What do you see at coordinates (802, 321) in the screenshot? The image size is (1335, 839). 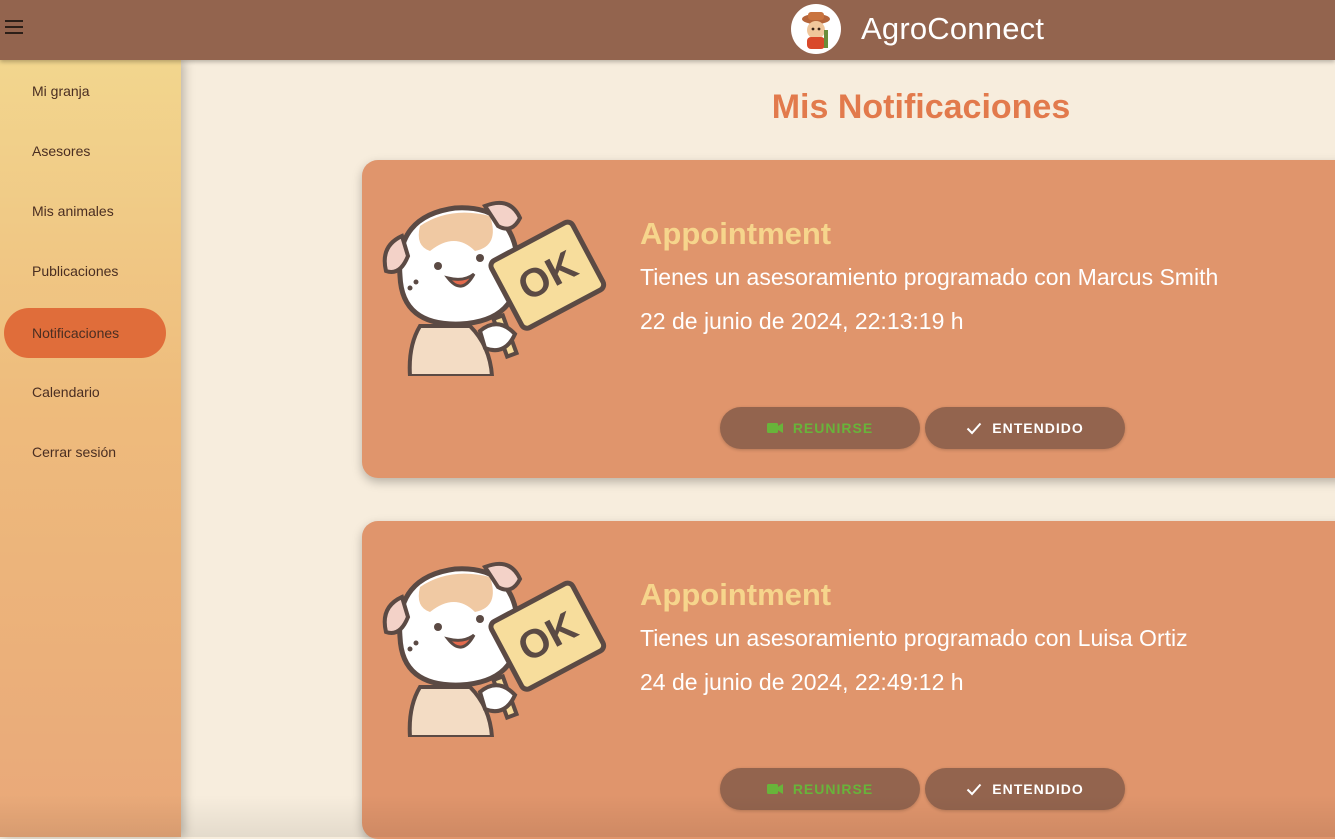 I see `notification-date: 22 de junio de 2024, 22:13:19 h` at bounding box center [802, 321].